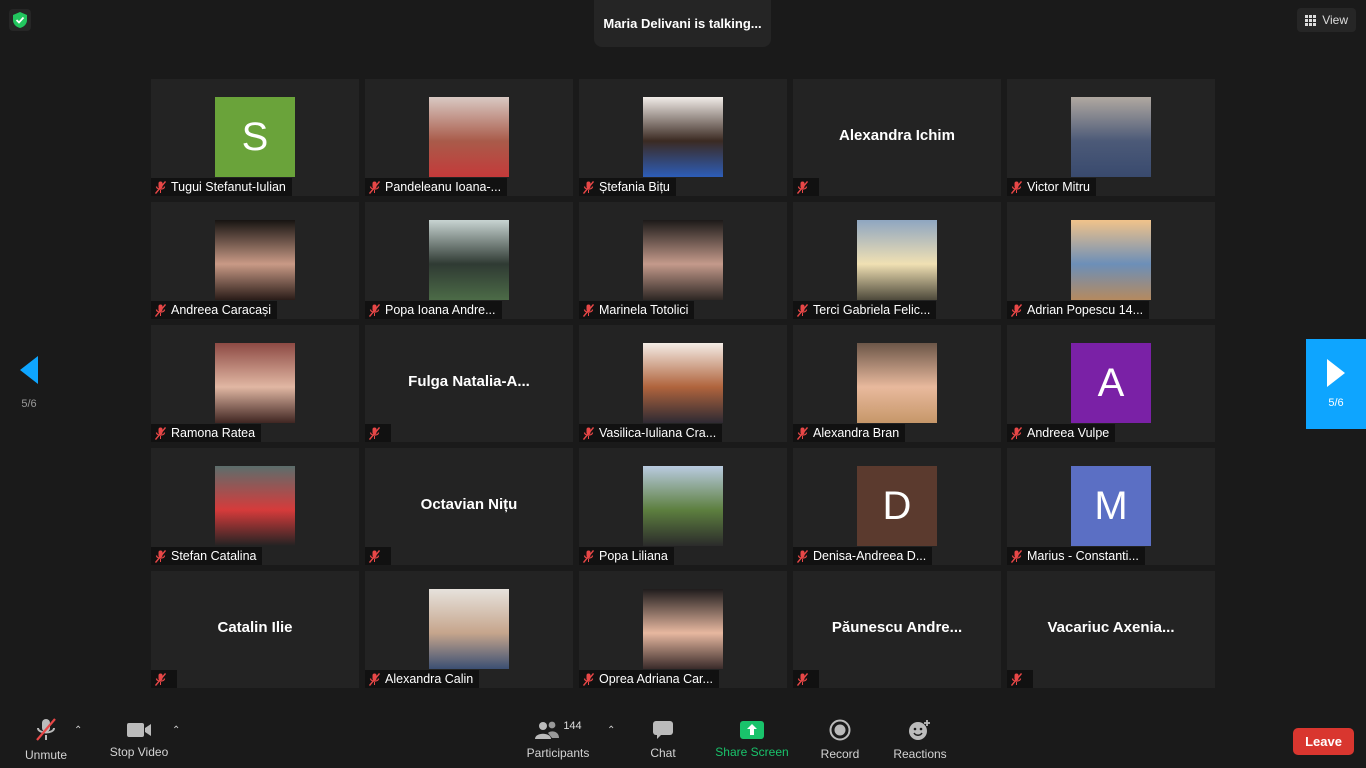 This screenshot has height=768, width=1366. What do you see at coordinates (663, 729) in the screenshot?
I see `chat-bubble-icon` at bounding box center [663, 729].